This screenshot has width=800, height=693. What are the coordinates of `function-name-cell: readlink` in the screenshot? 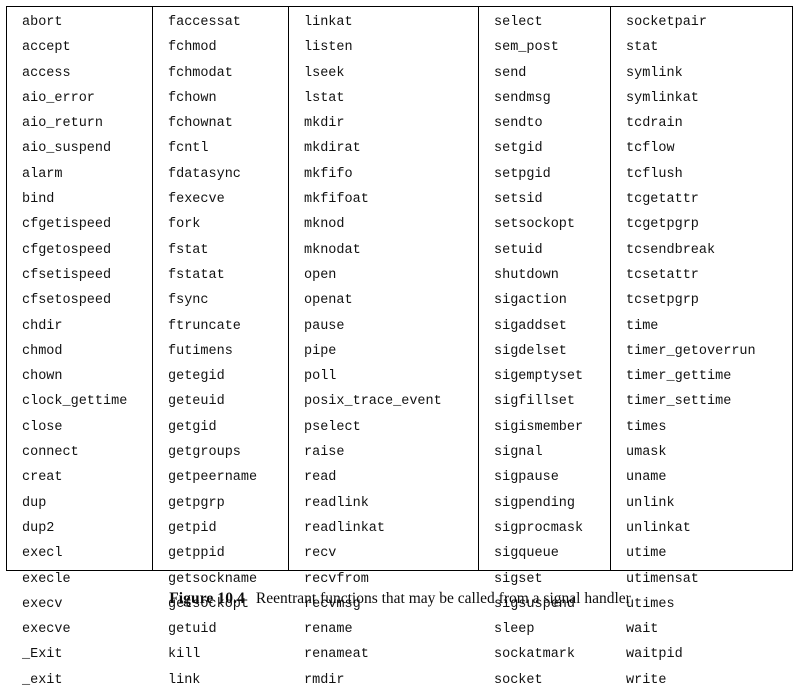 It's located at (336, 503).